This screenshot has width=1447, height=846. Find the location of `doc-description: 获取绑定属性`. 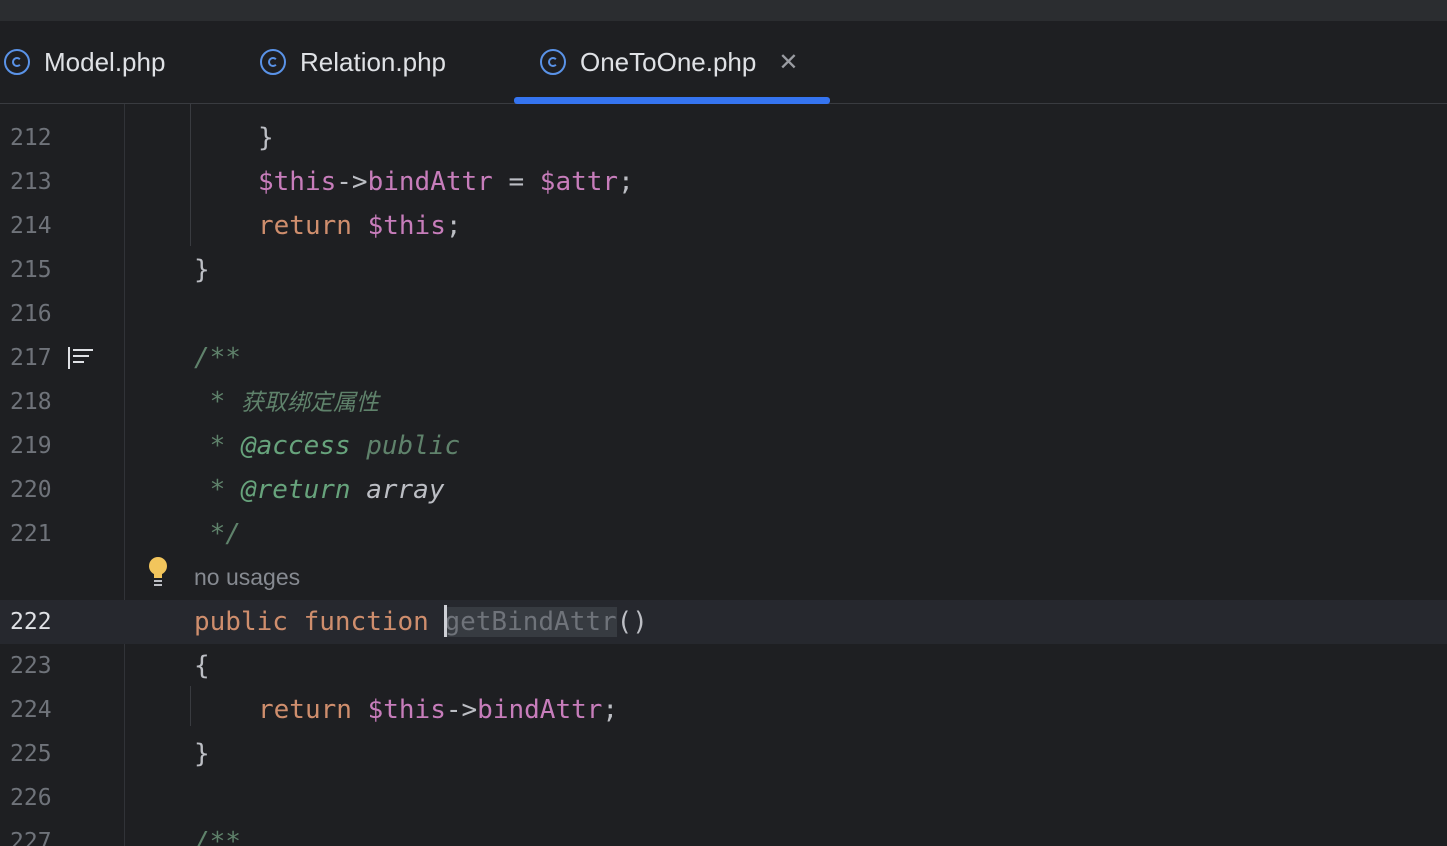

doc-description: 获取绑定属性 is located at coordinates (309, 403).